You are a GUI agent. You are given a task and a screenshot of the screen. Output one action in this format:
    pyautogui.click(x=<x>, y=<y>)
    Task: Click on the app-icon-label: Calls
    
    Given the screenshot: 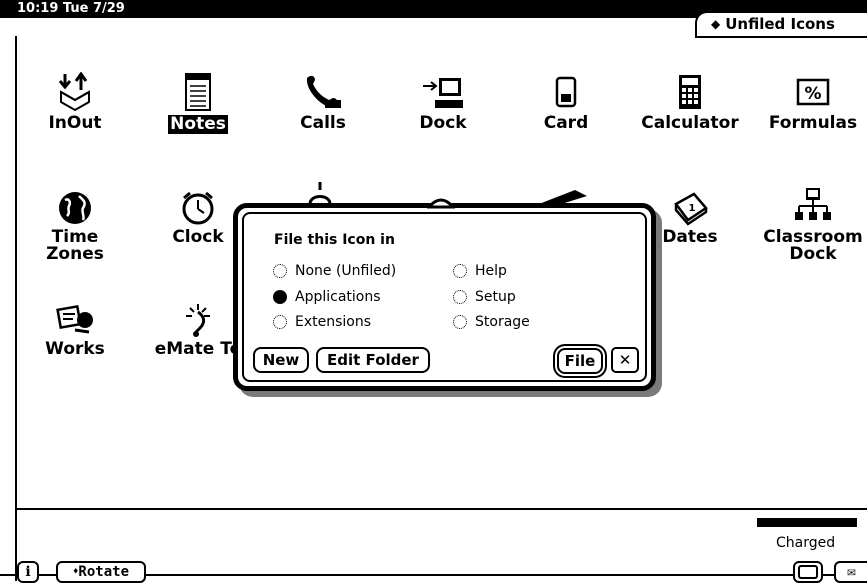 What is the action you would take?
    pyautogui.click(x=323, y=123)
    